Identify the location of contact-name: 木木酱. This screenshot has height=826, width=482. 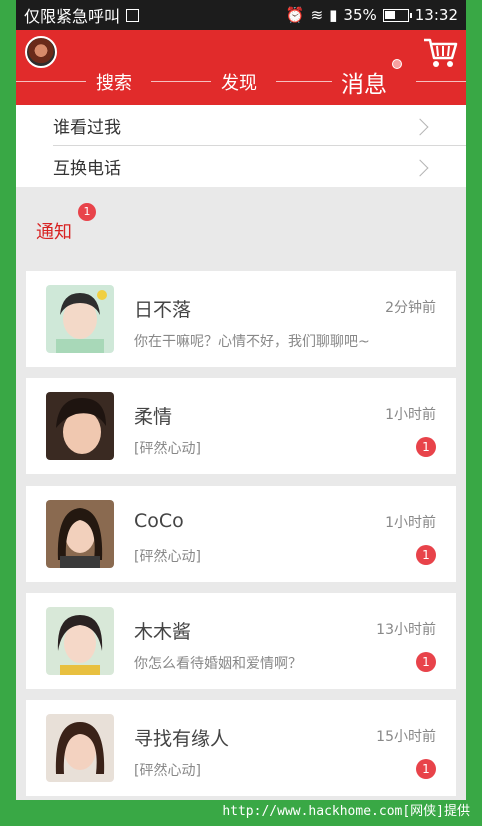
(163, 632).